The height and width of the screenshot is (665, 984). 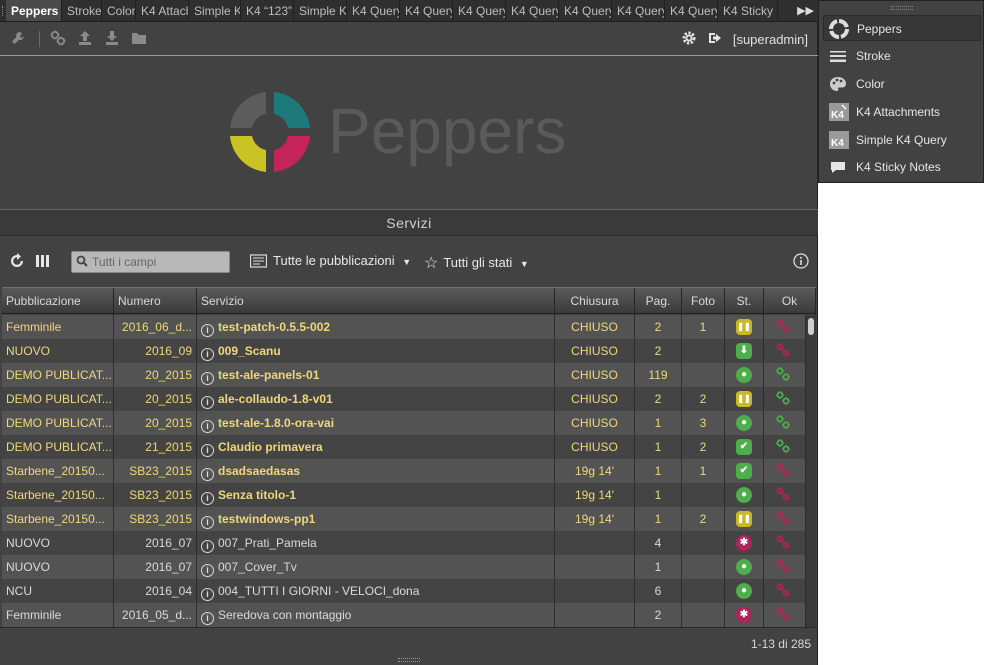 I want to click on tab-simple-k4-query: Simple K4 Query, so click(x=215, y=10).